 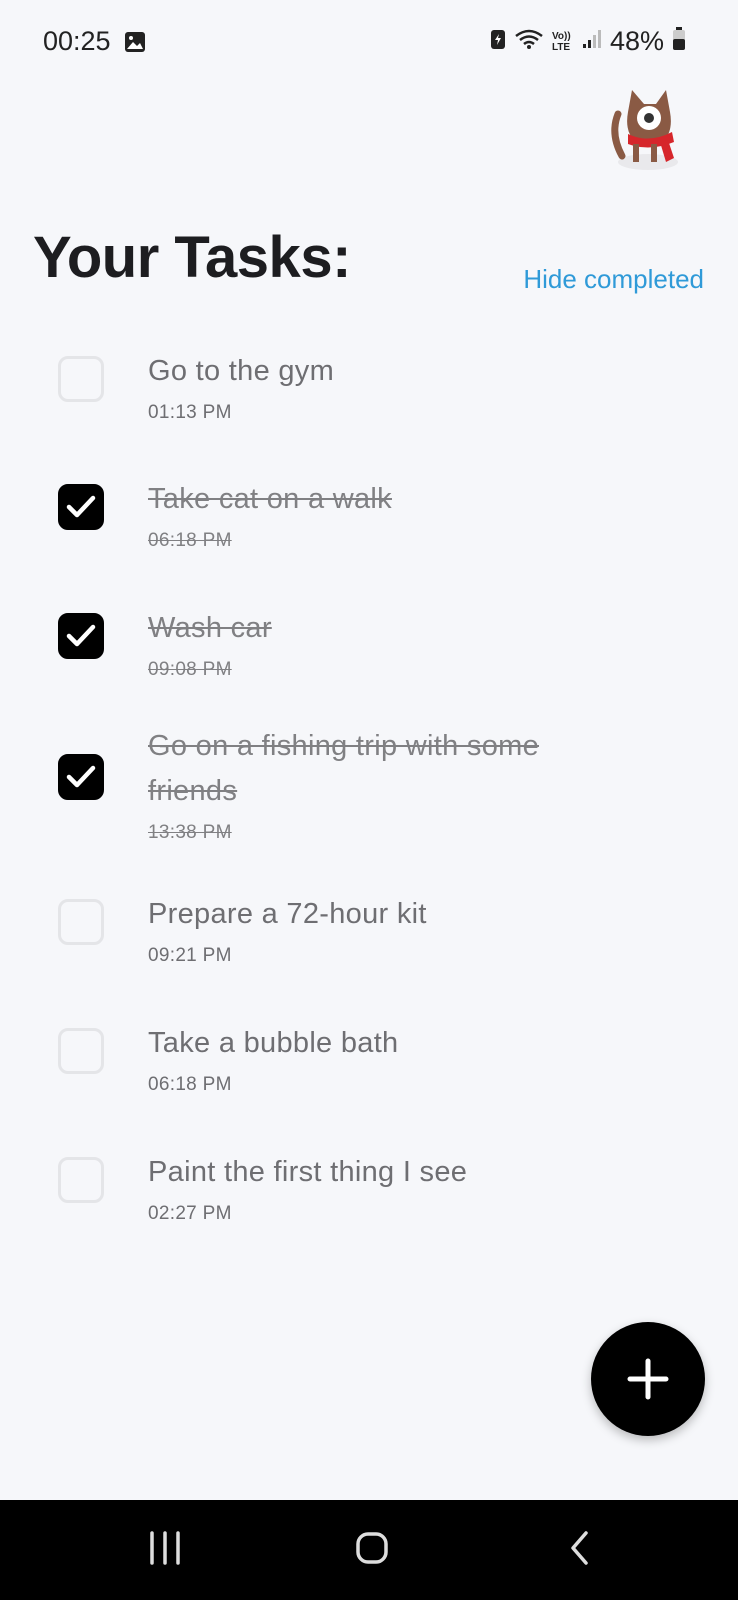 I want to click on task-title: Go to the gym, so click(x=241, y=371).